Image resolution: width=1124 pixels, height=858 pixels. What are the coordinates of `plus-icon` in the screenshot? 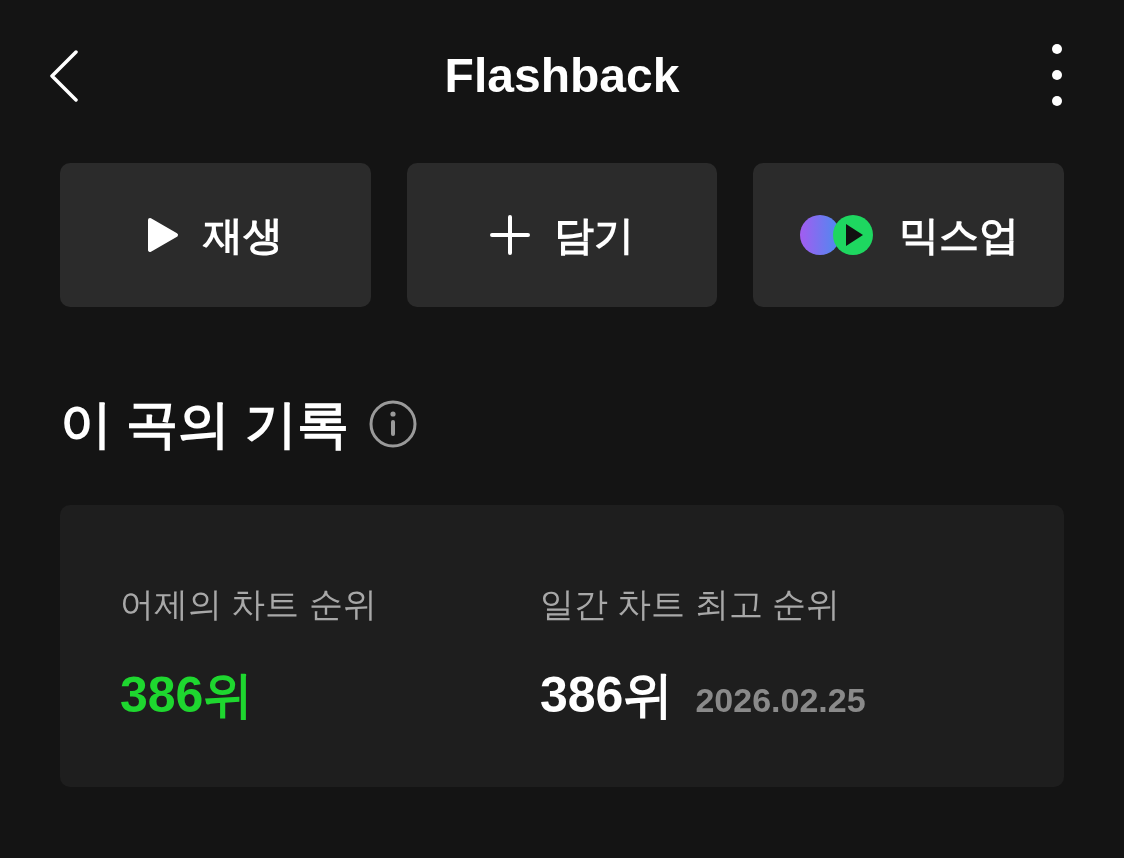 It's located at (510, 235).